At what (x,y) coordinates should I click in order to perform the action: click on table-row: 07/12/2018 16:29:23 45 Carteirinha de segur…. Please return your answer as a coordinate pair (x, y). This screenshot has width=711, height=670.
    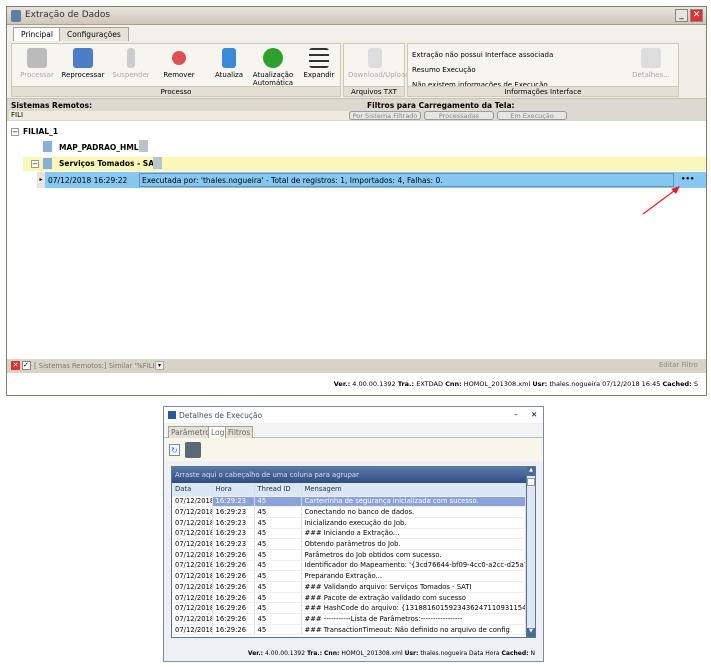
    Looking at the image, I should click on (349, 502).